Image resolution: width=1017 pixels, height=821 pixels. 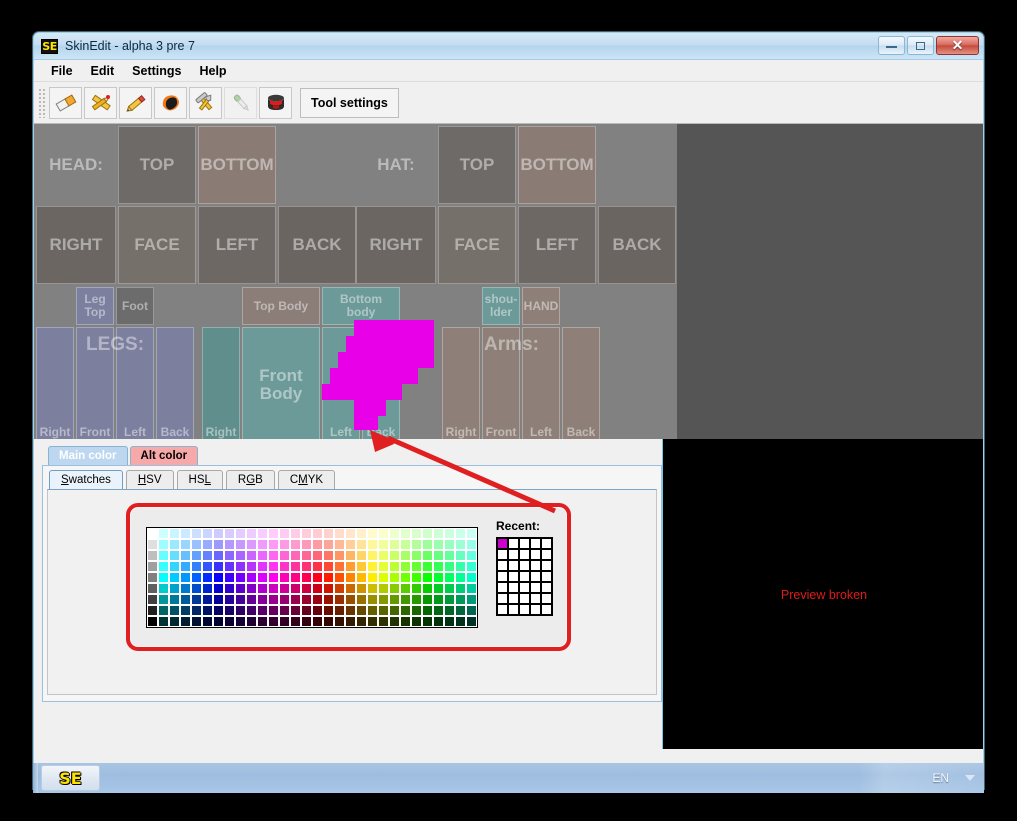 What do you see at coordinates (637, 245) in the screenshot?
I see `skin-tile-back: BACK` at bounding box center [637, 245].